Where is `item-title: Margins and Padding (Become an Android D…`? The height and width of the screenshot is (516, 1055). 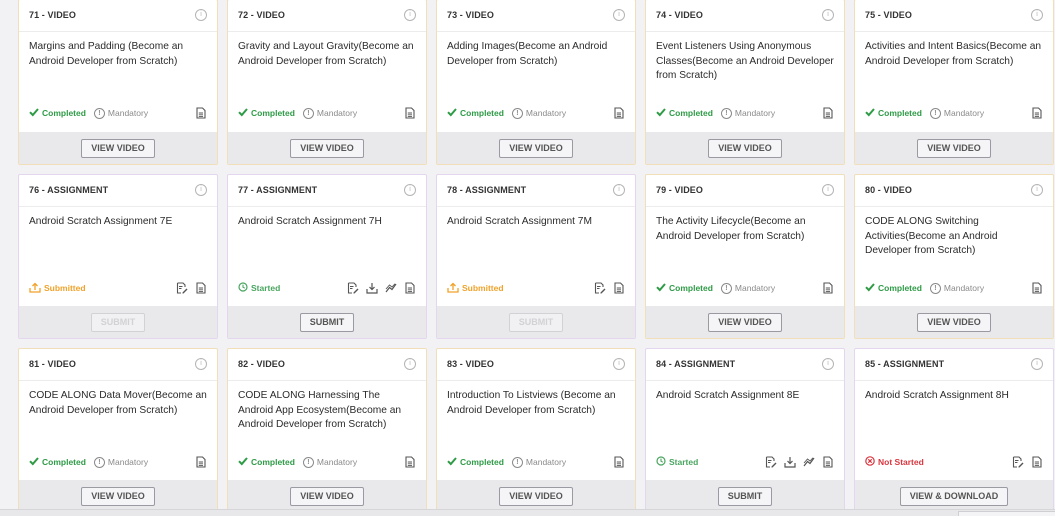
item-title: Margins and Padding (Become an Android D… is located at coordinates (118, 54).